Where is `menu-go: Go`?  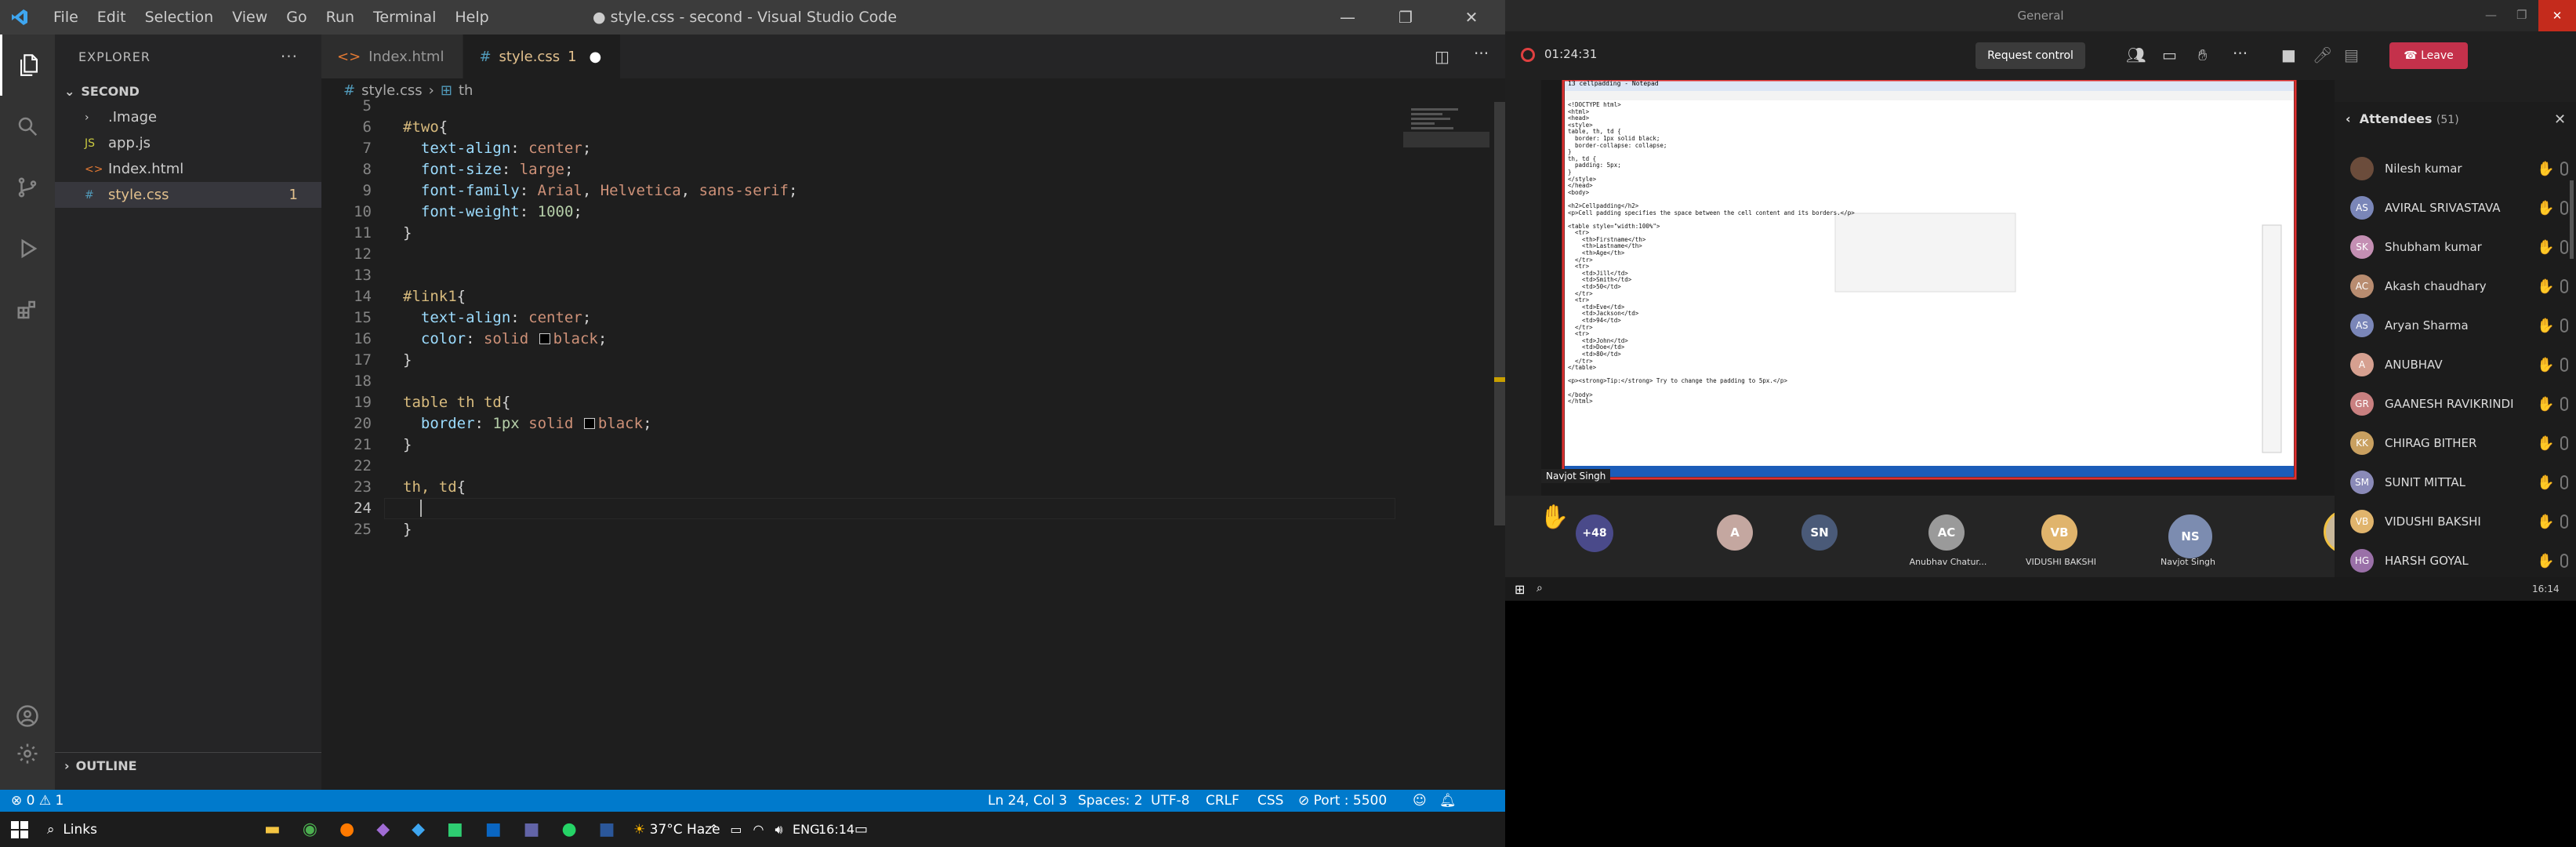 menu-go: Go is located at coordinates (296, 17).